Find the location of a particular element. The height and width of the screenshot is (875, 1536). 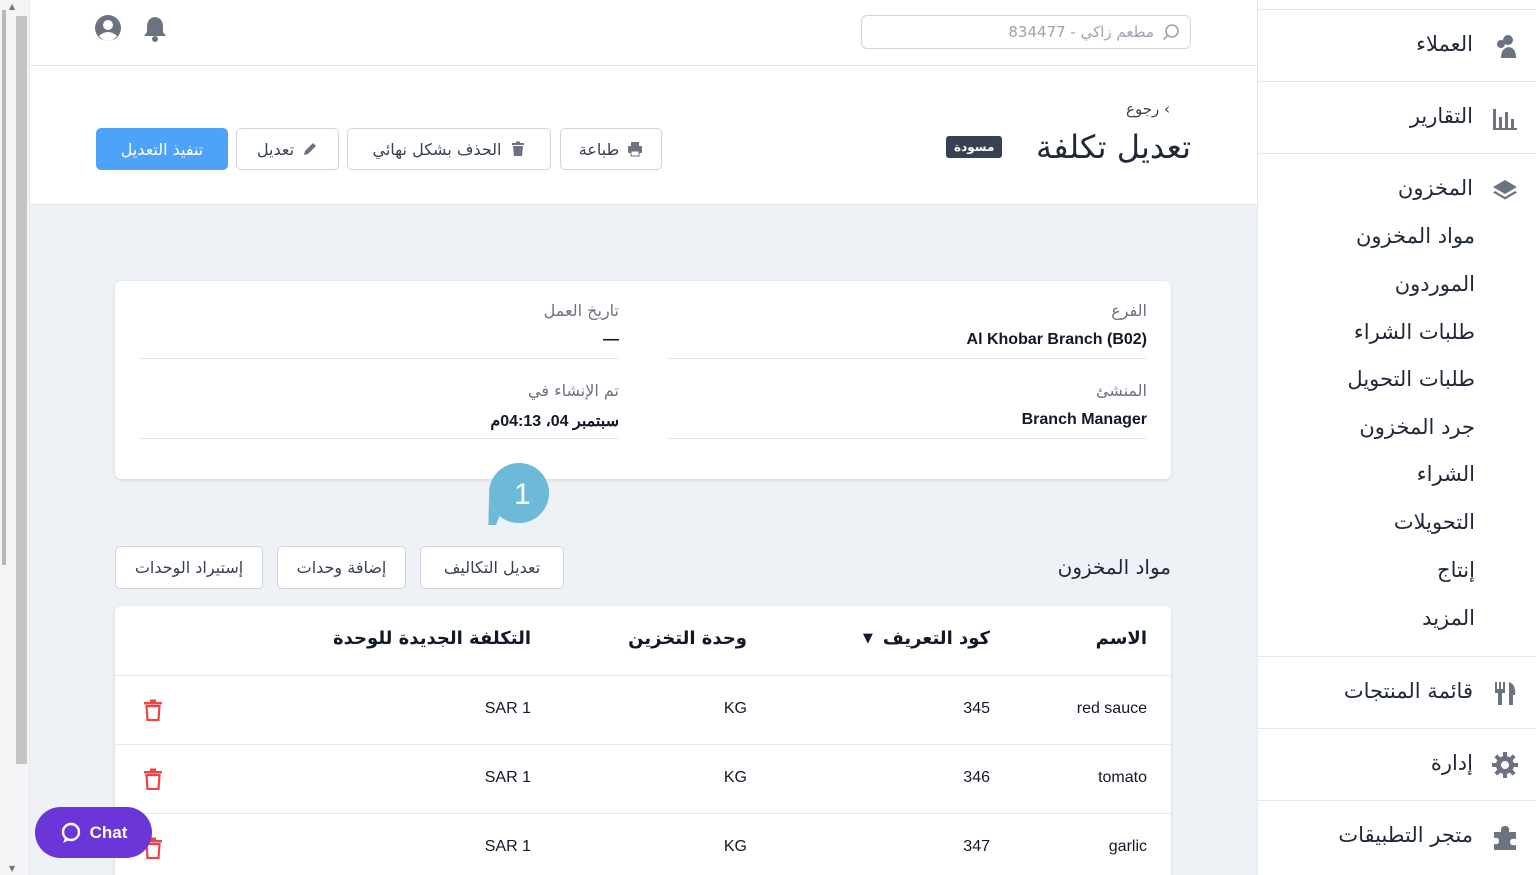

scrollbar-track is located at coordinates (4, 287).